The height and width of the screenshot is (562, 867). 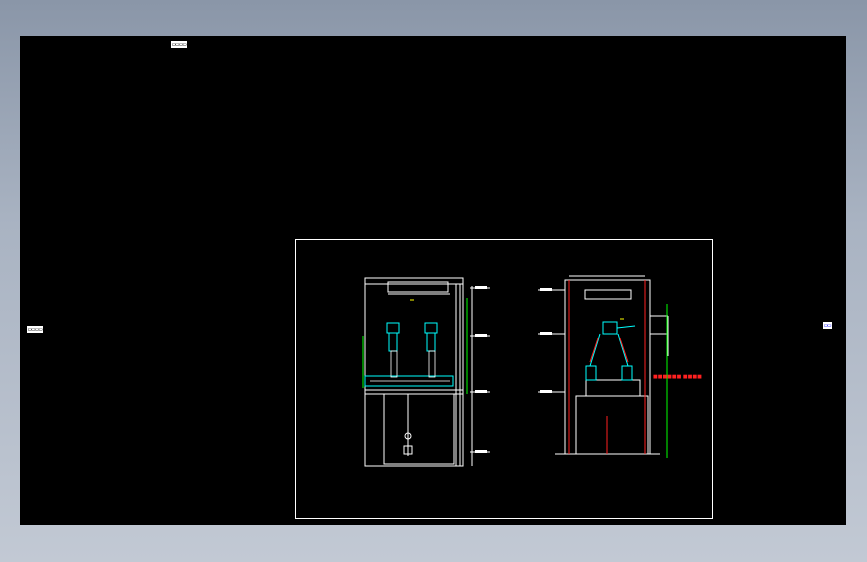 I want to click on right-robot-detail, so click(x=609, y=350).